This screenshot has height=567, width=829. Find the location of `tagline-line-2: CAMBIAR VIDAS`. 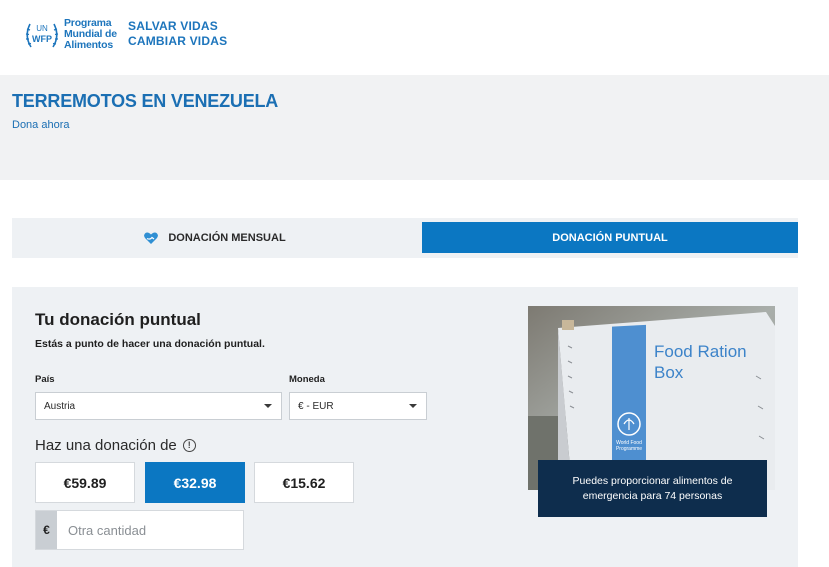

tagline-line-2: CAMBIAR VIDAS is located at coordinates (178, 41).